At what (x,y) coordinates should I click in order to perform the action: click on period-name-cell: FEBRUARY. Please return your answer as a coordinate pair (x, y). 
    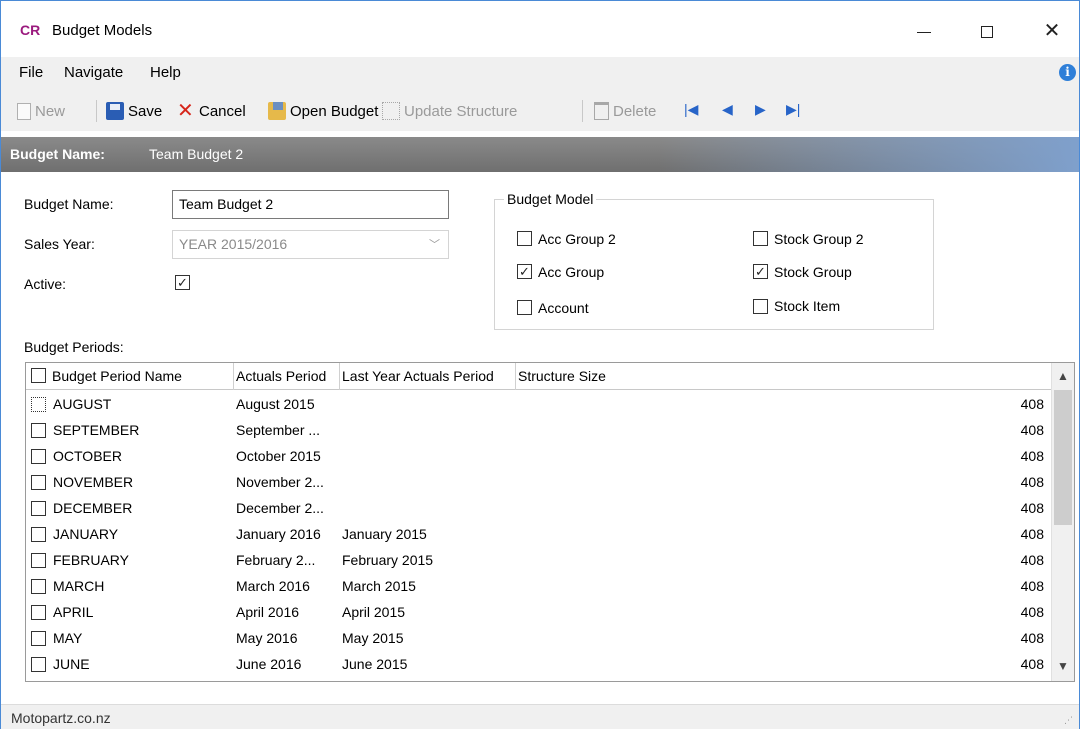
    Looking at the image, I should click on (91, 560).